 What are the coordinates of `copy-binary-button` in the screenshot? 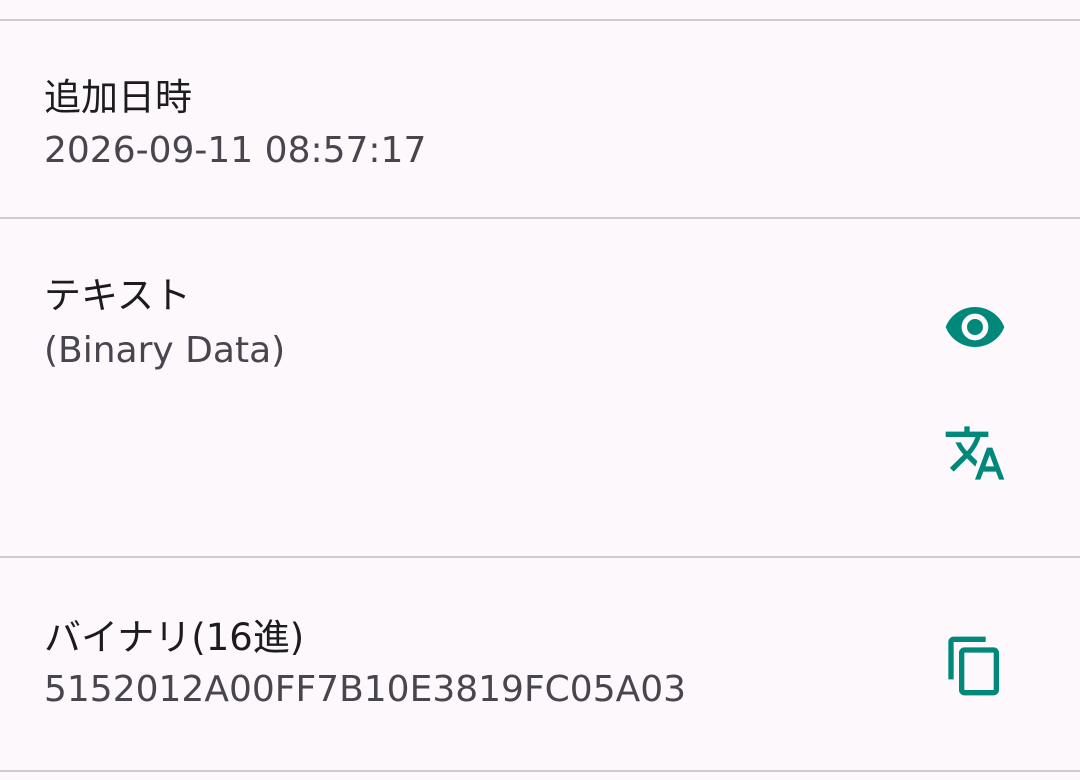 It's located at (975, 666).